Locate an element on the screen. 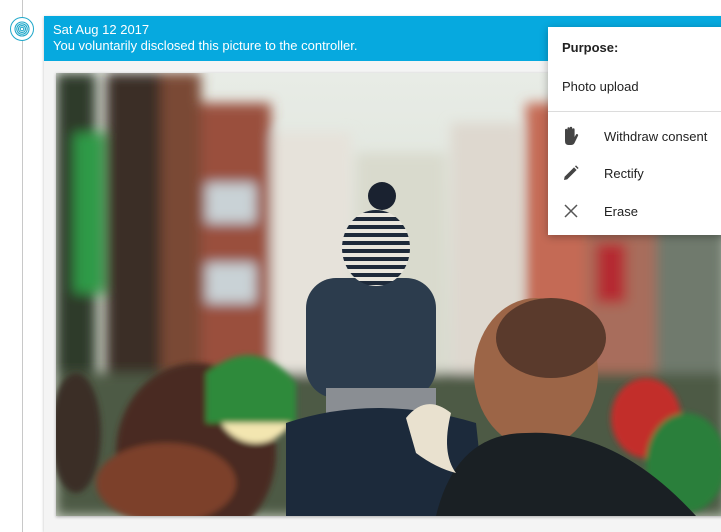  hand-icon is located at coordinates (571, 136).